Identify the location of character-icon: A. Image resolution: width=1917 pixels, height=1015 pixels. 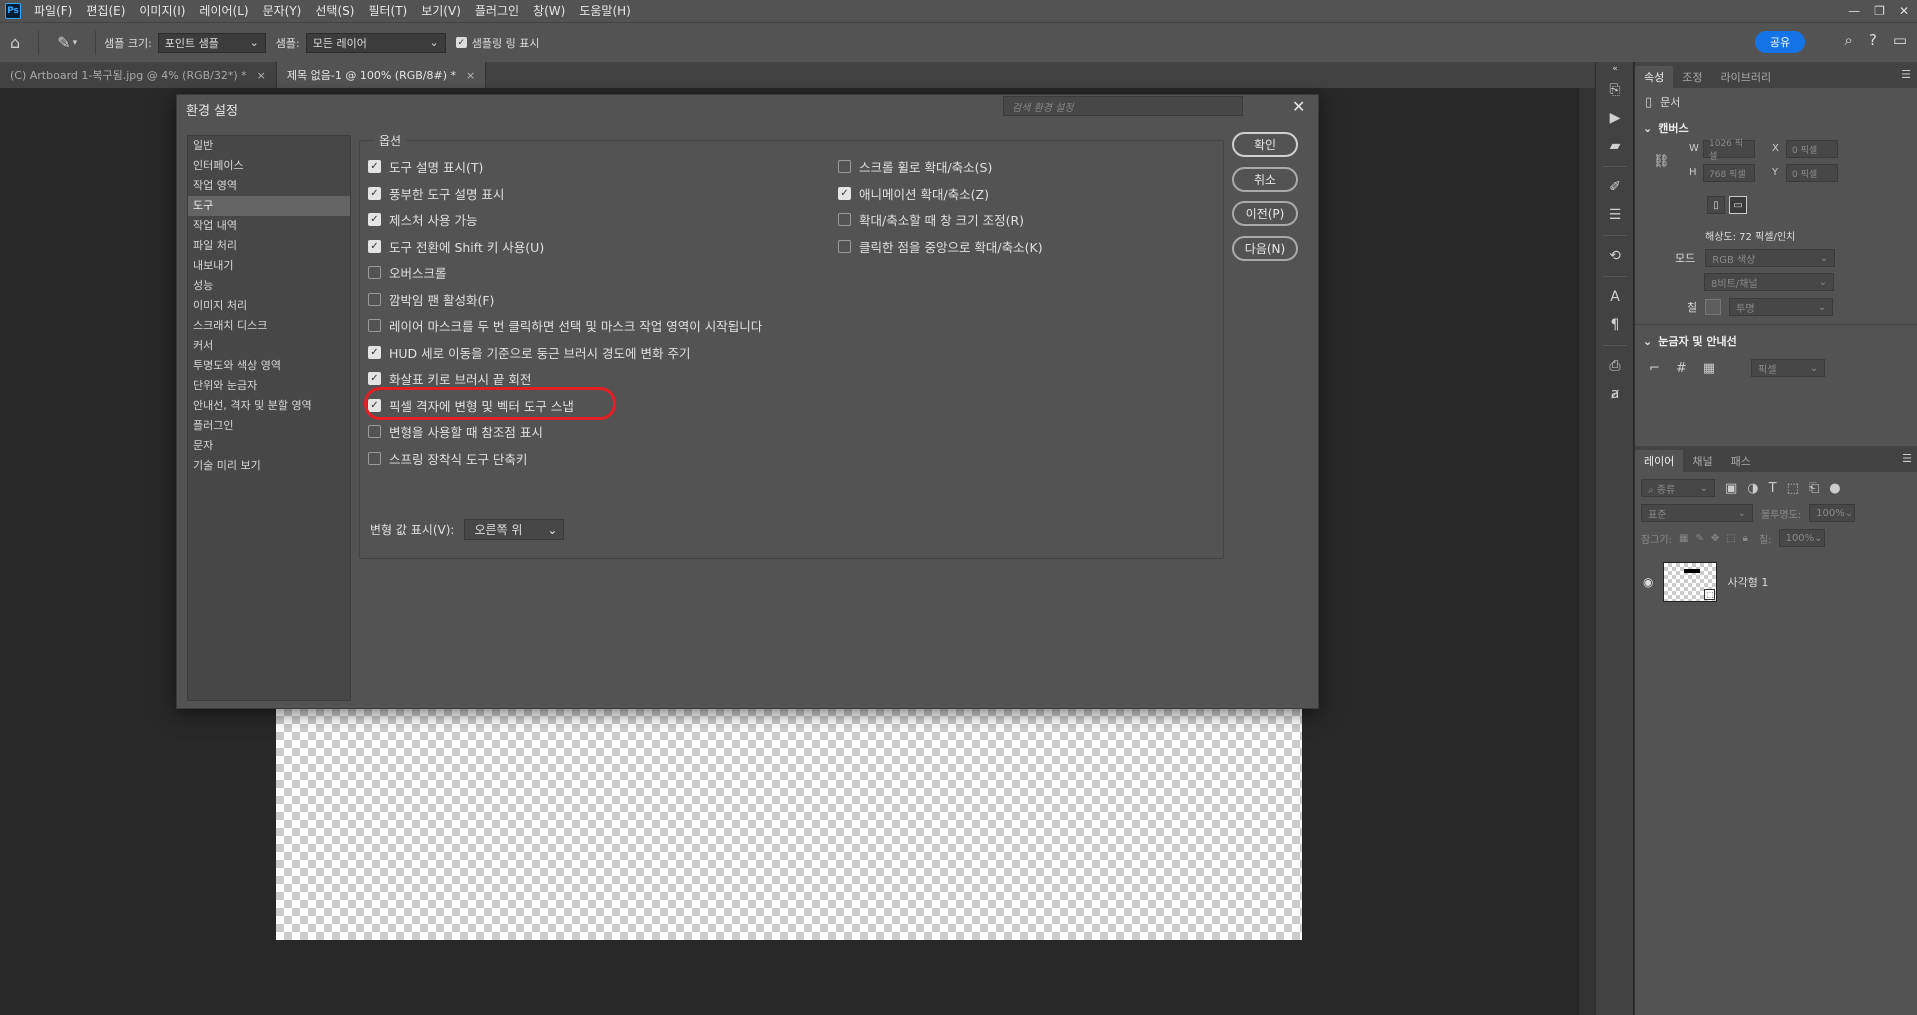
(1615, 297).